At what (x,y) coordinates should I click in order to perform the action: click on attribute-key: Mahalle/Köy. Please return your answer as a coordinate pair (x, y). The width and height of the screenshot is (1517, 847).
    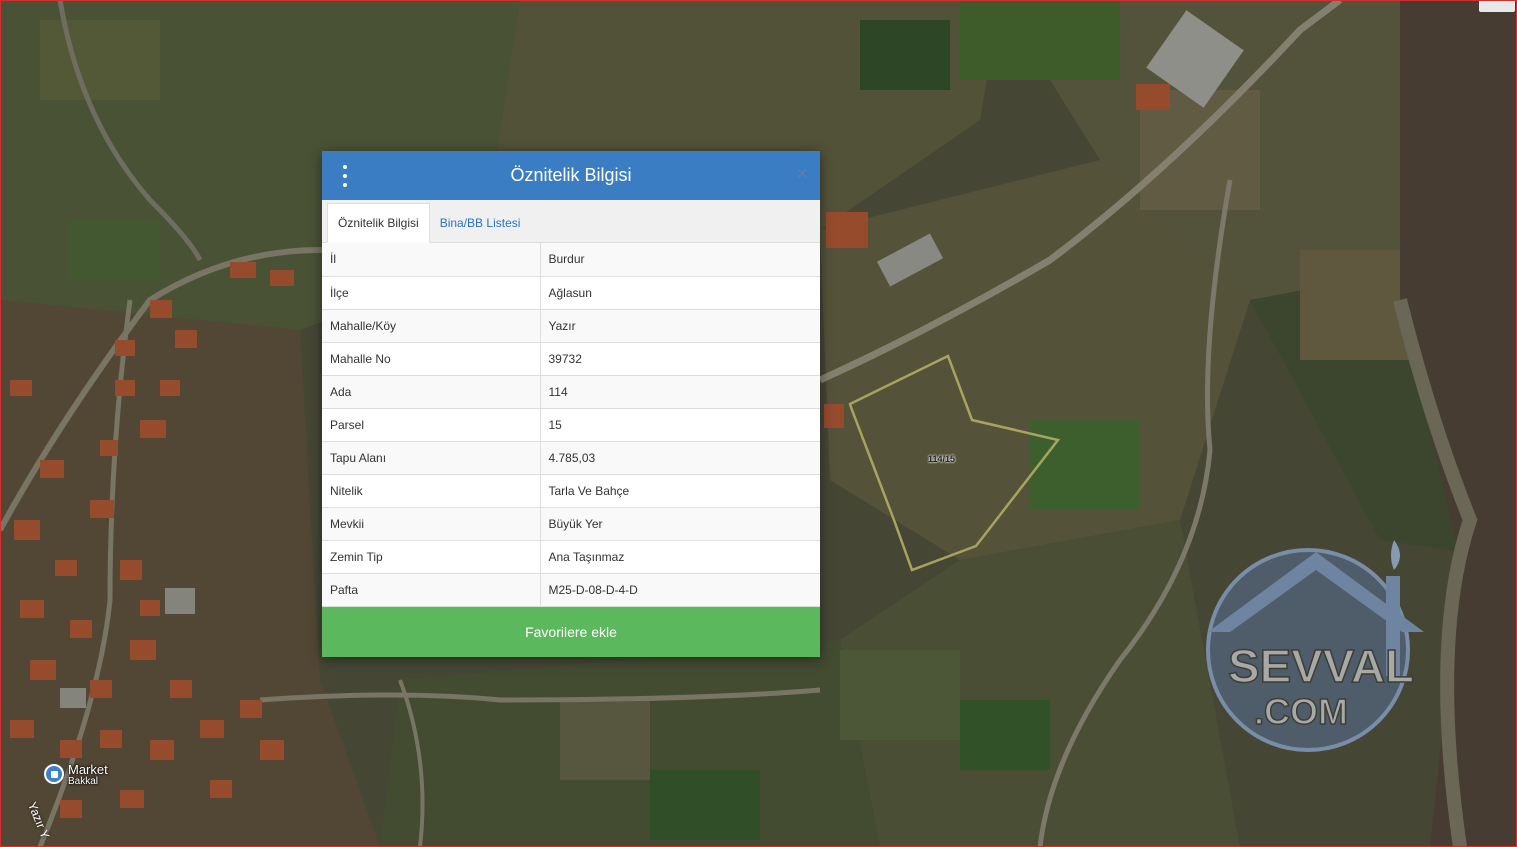
    Looking at the image, I should click on (431, 326).